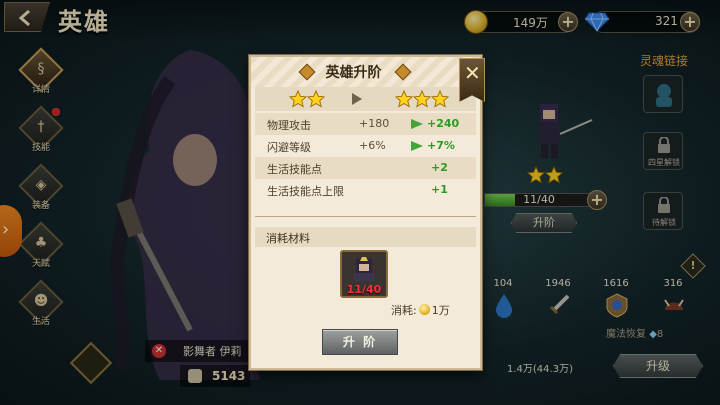  I want to click on required-material-slot: 11/40, so click(364, 274).